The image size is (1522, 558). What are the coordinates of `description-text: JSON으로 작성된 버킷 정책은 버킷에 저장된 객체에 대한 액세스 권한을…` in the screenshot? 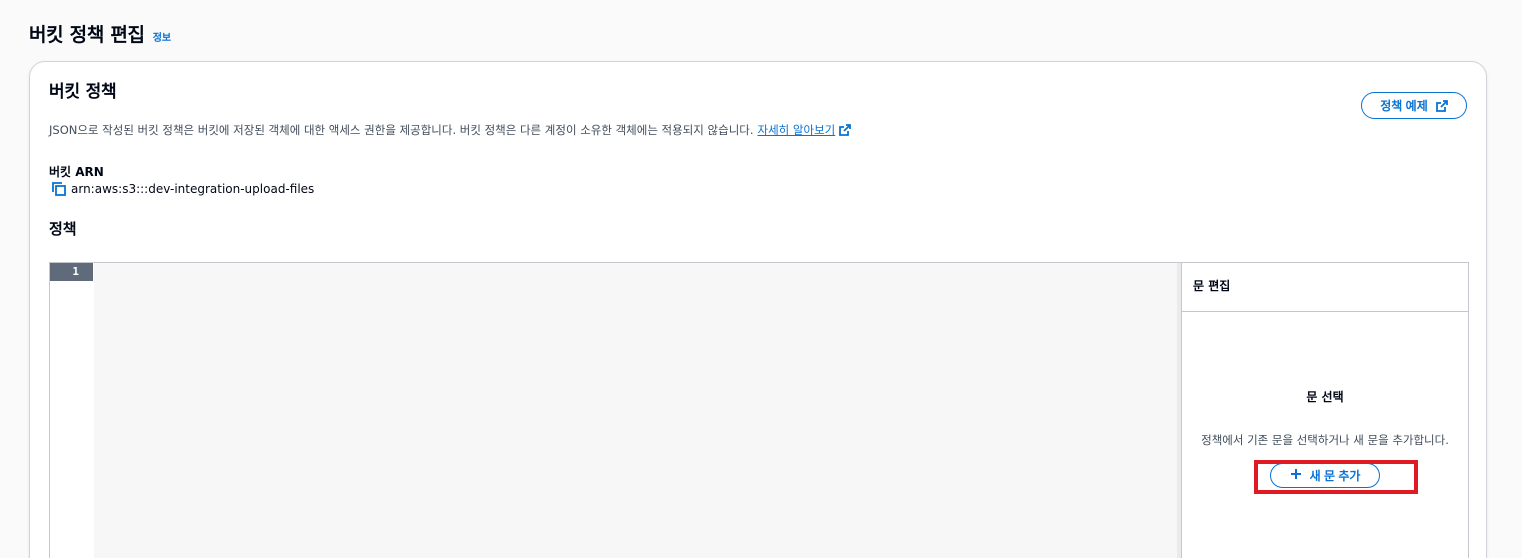 It's located at (401, 130).